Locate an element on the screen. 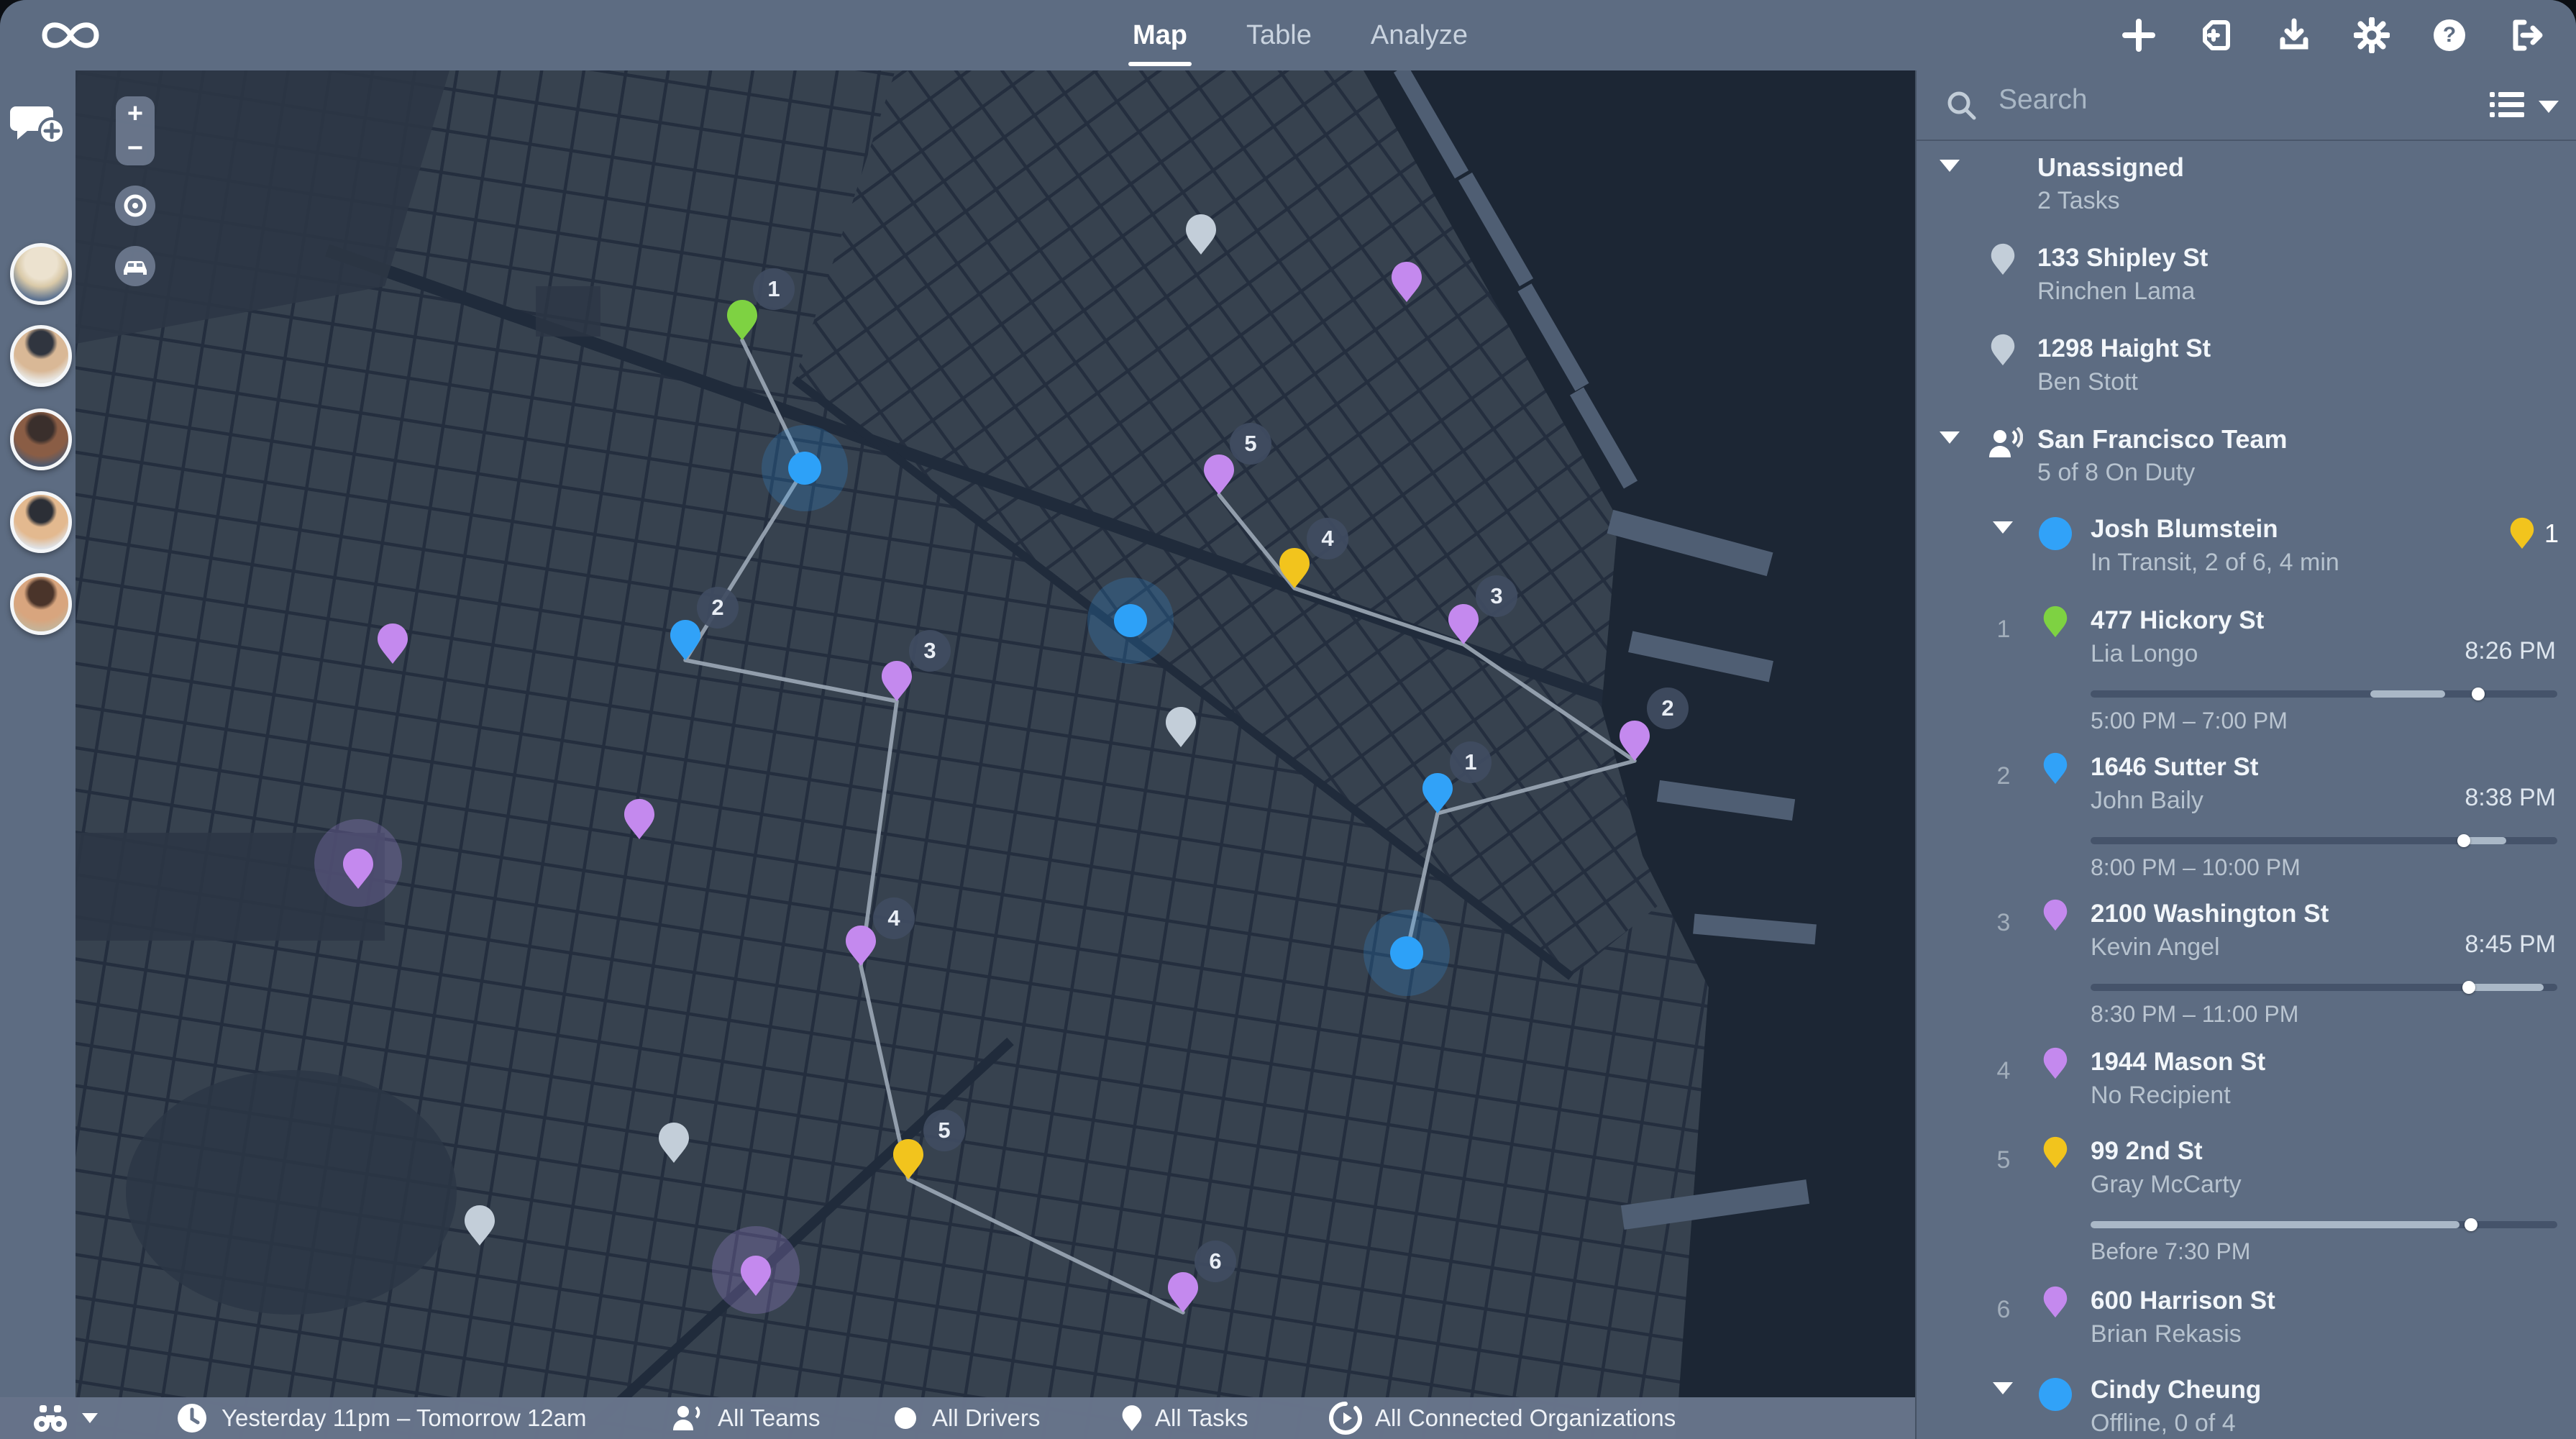  task-number: 4 is located at coordinates (2003, 1070).